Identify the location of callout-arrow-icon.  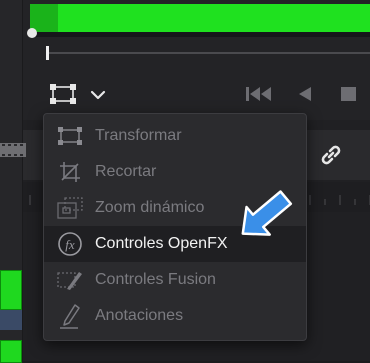
(267, 213).